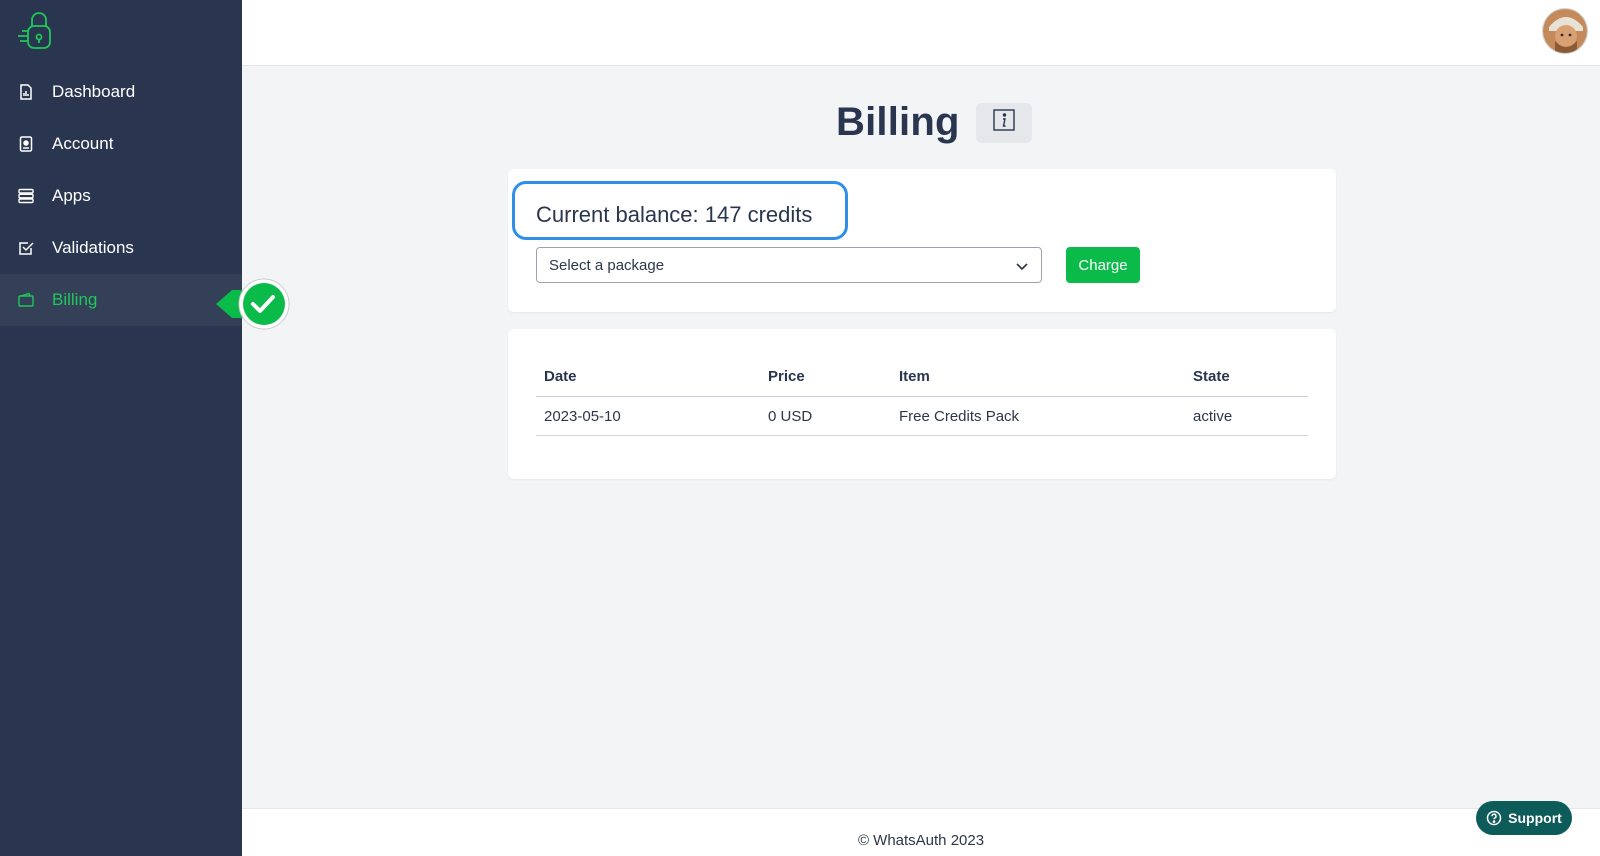 The height and width of the screenshot is (856, 1600). Describe the element at coordinates (921, 33) in the screenshot. I see `top-bar` at that location.